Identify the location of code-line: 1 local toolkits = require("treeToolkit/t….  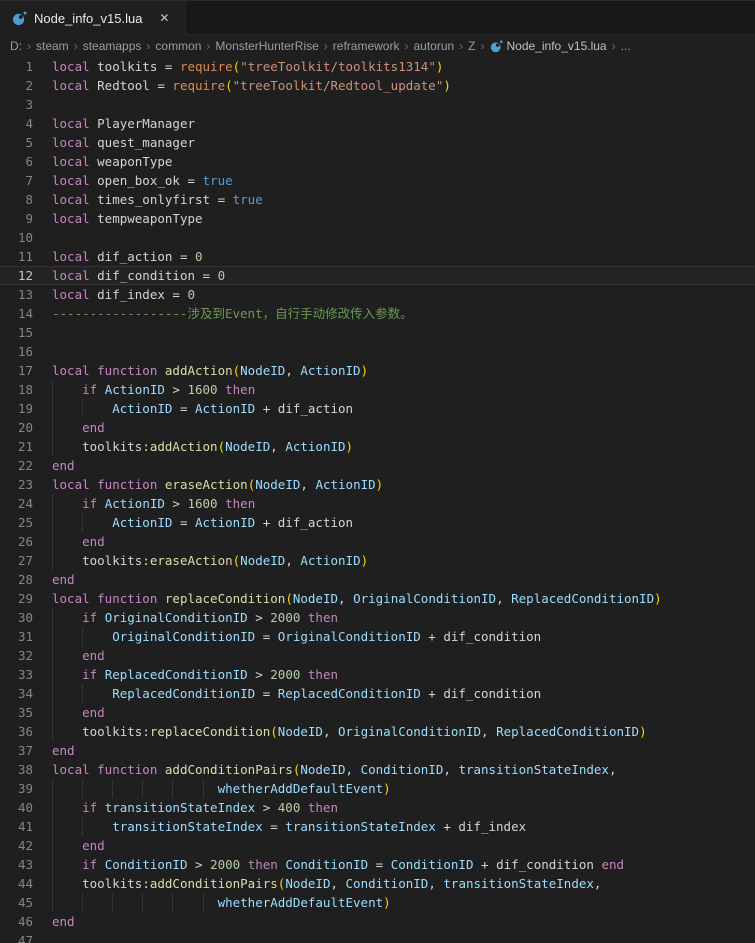
(377, 66).